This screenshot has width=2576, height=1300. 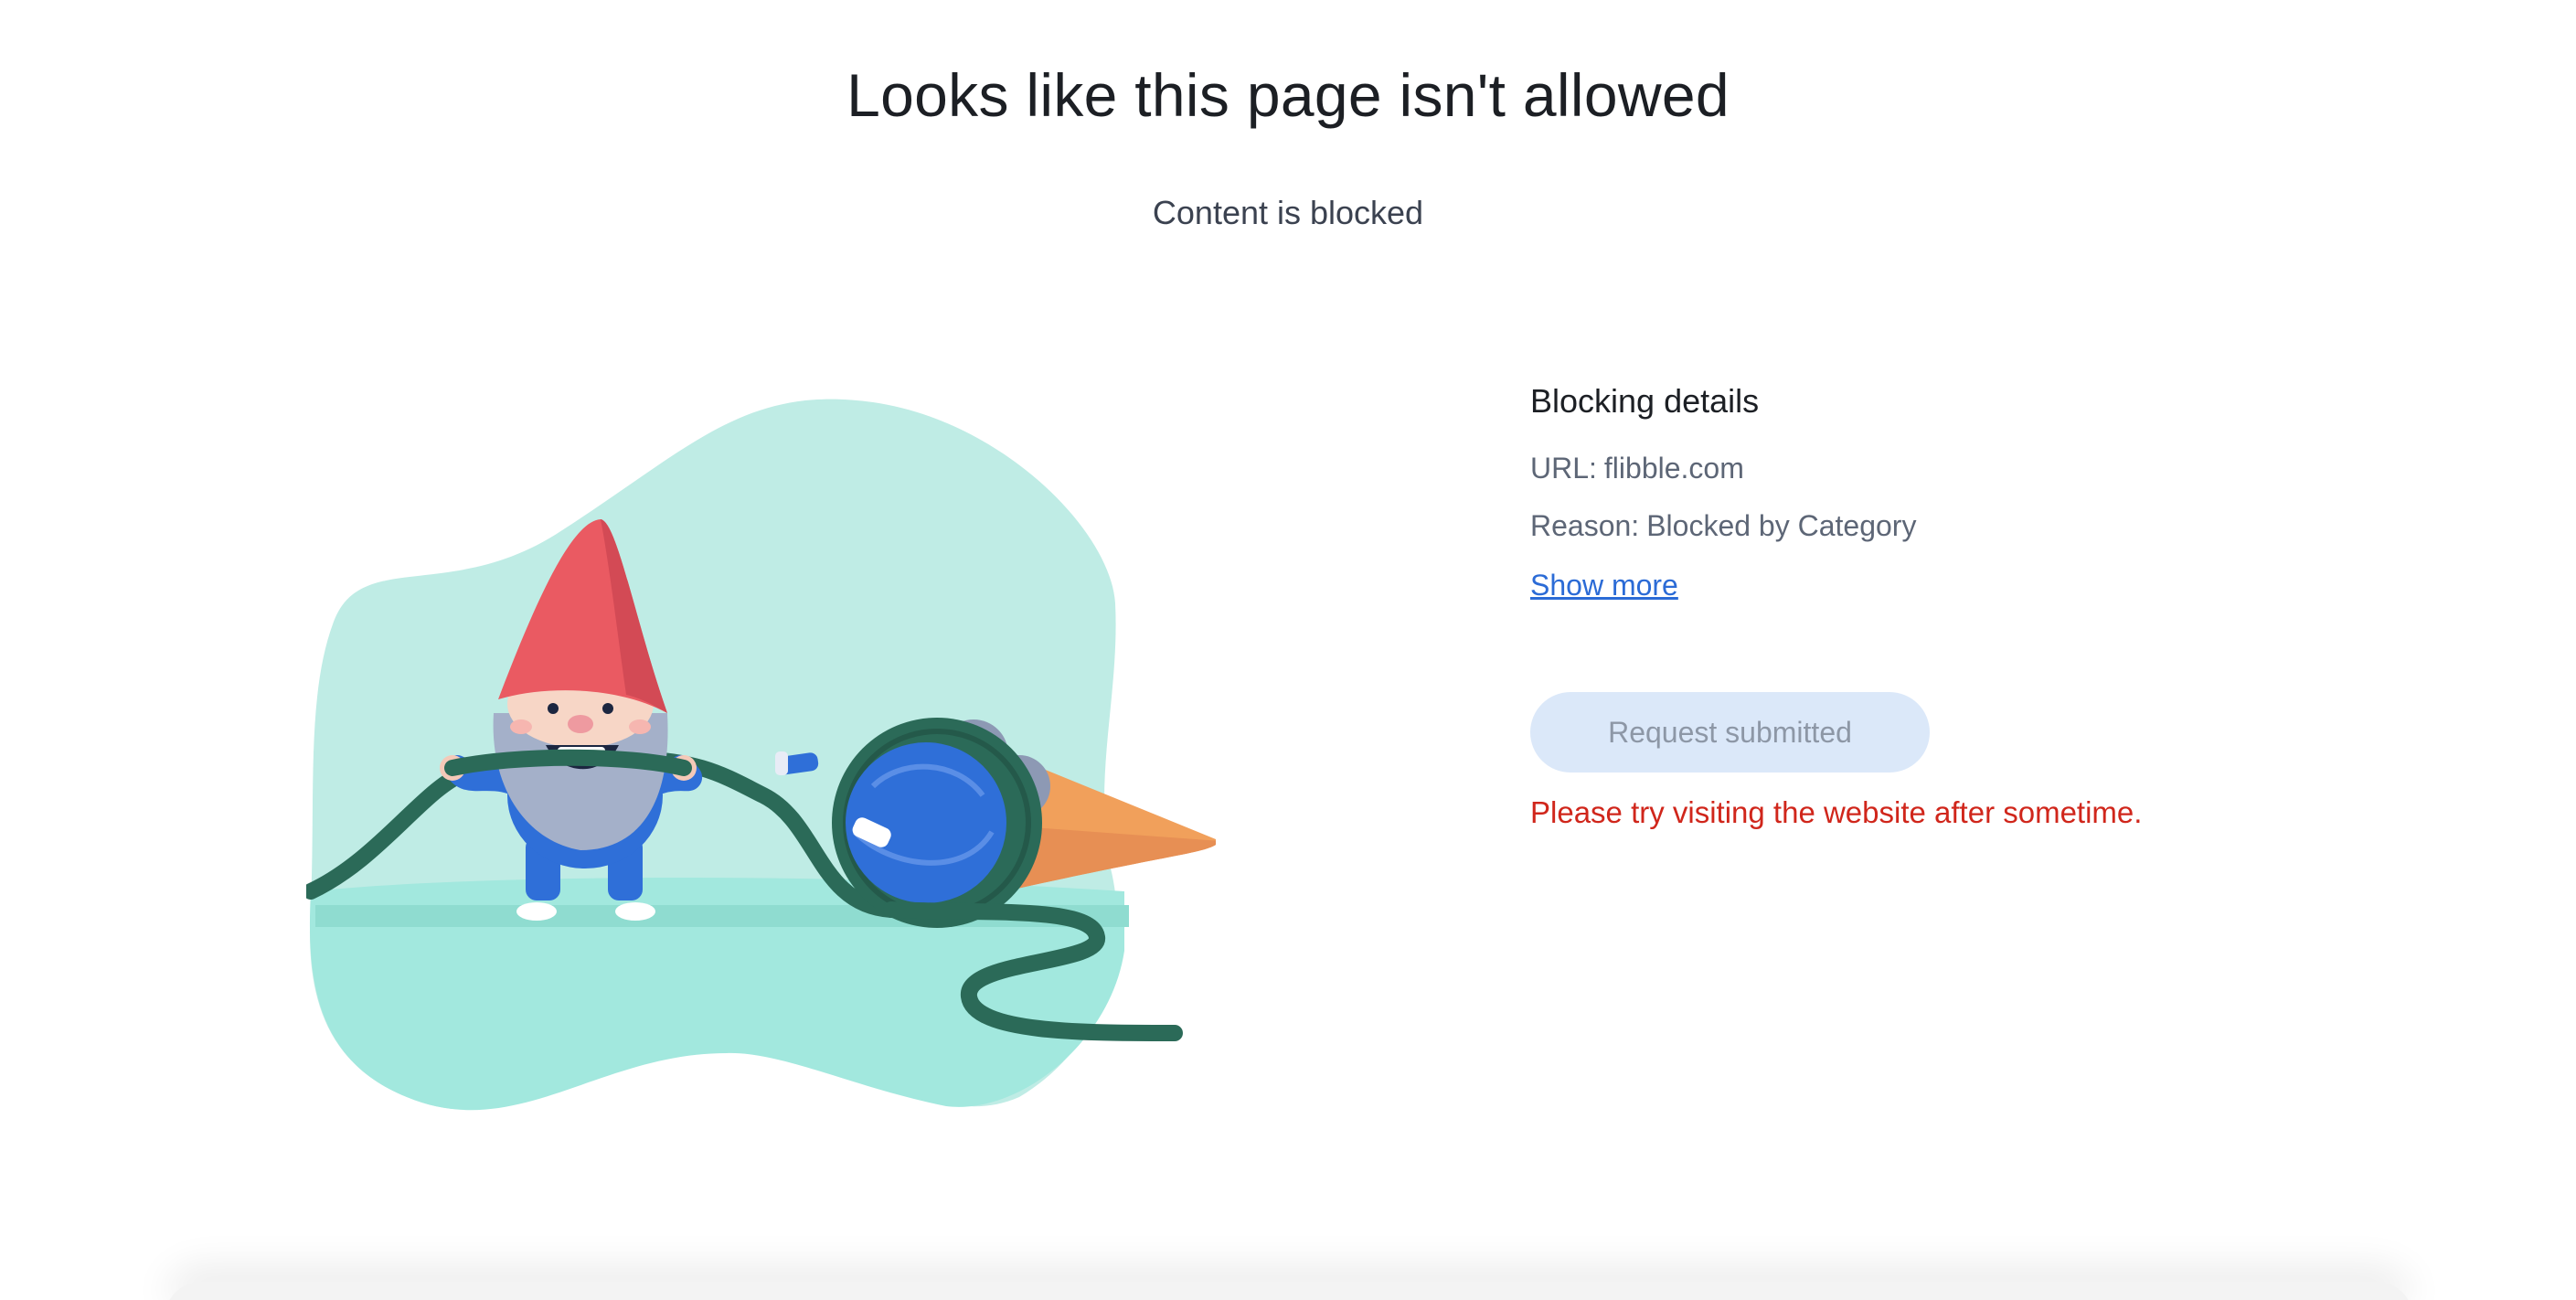 What do you see at coordinates (1942, 526) in the screenshot?
I see `reason-row: Reason: Blocked by Category` at bounding box center [1942, 526].